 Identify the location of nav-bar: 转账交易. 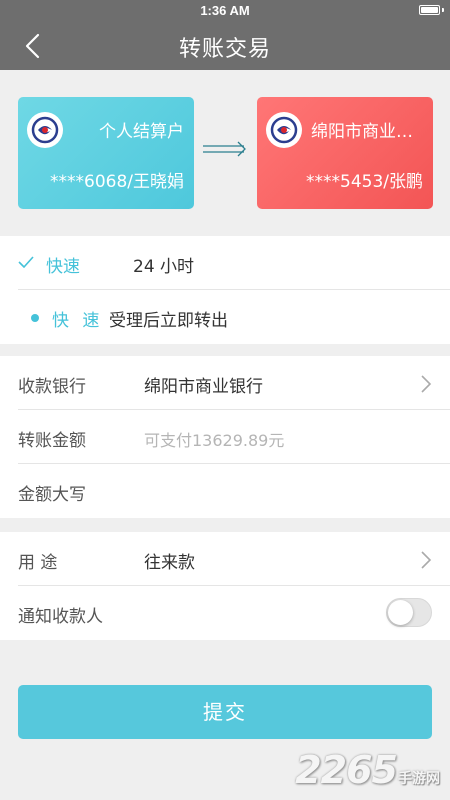
(225, 46).